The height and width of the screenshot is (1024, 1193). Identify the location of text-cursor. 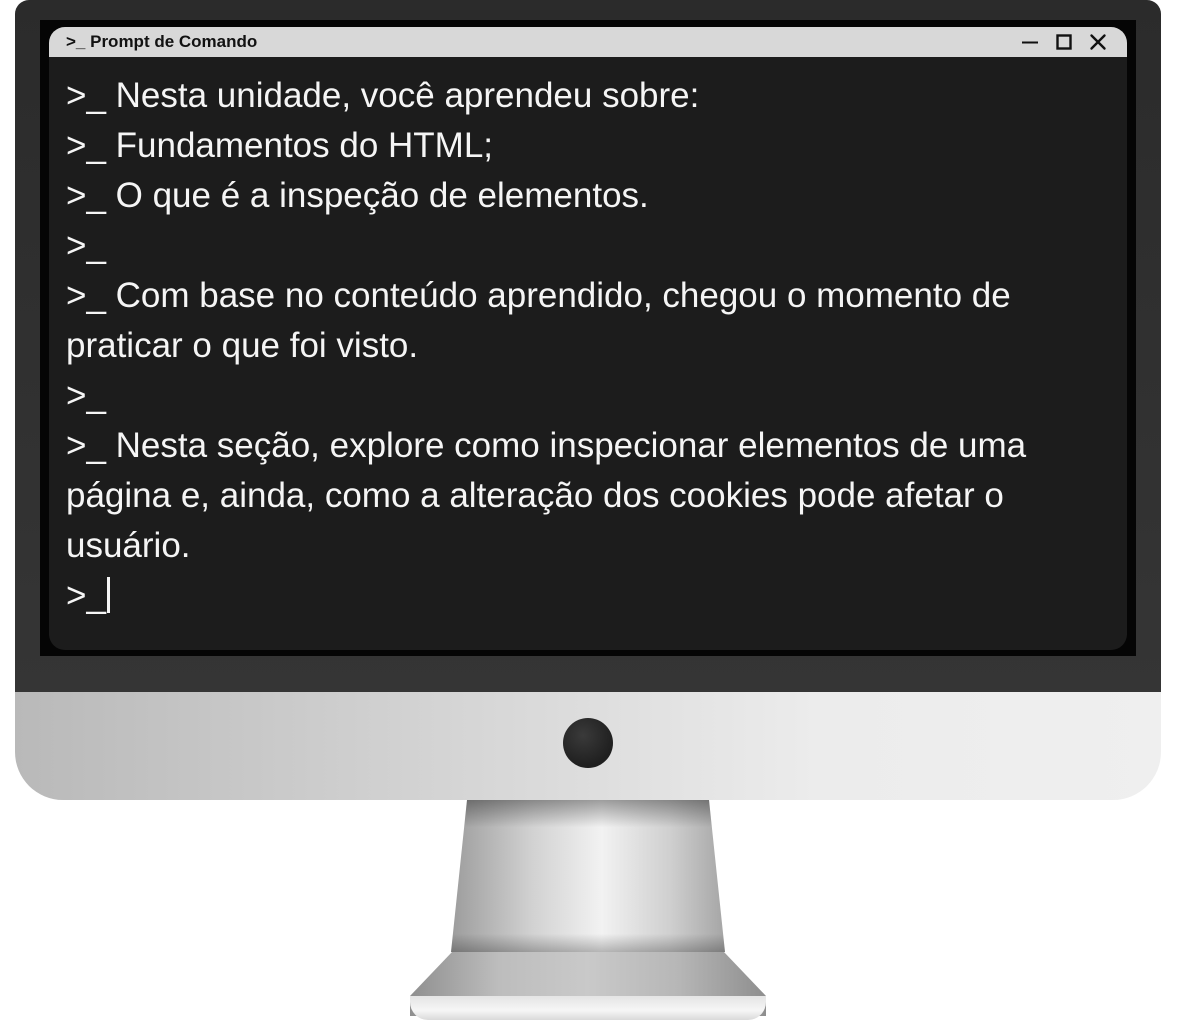
(108, 595).